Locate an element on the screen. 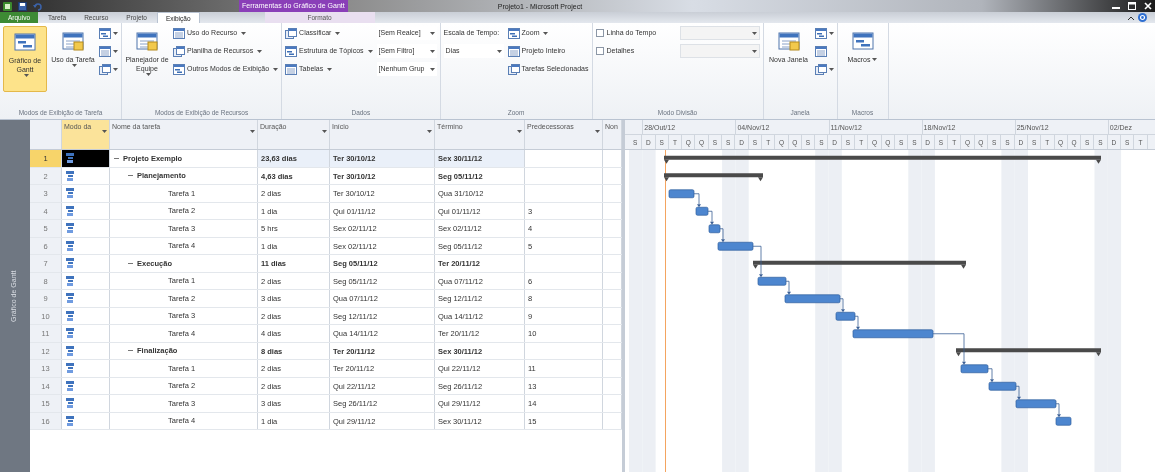 This screenshot has width=1155, height=472. save-icon is located at coordinates (22, 6).